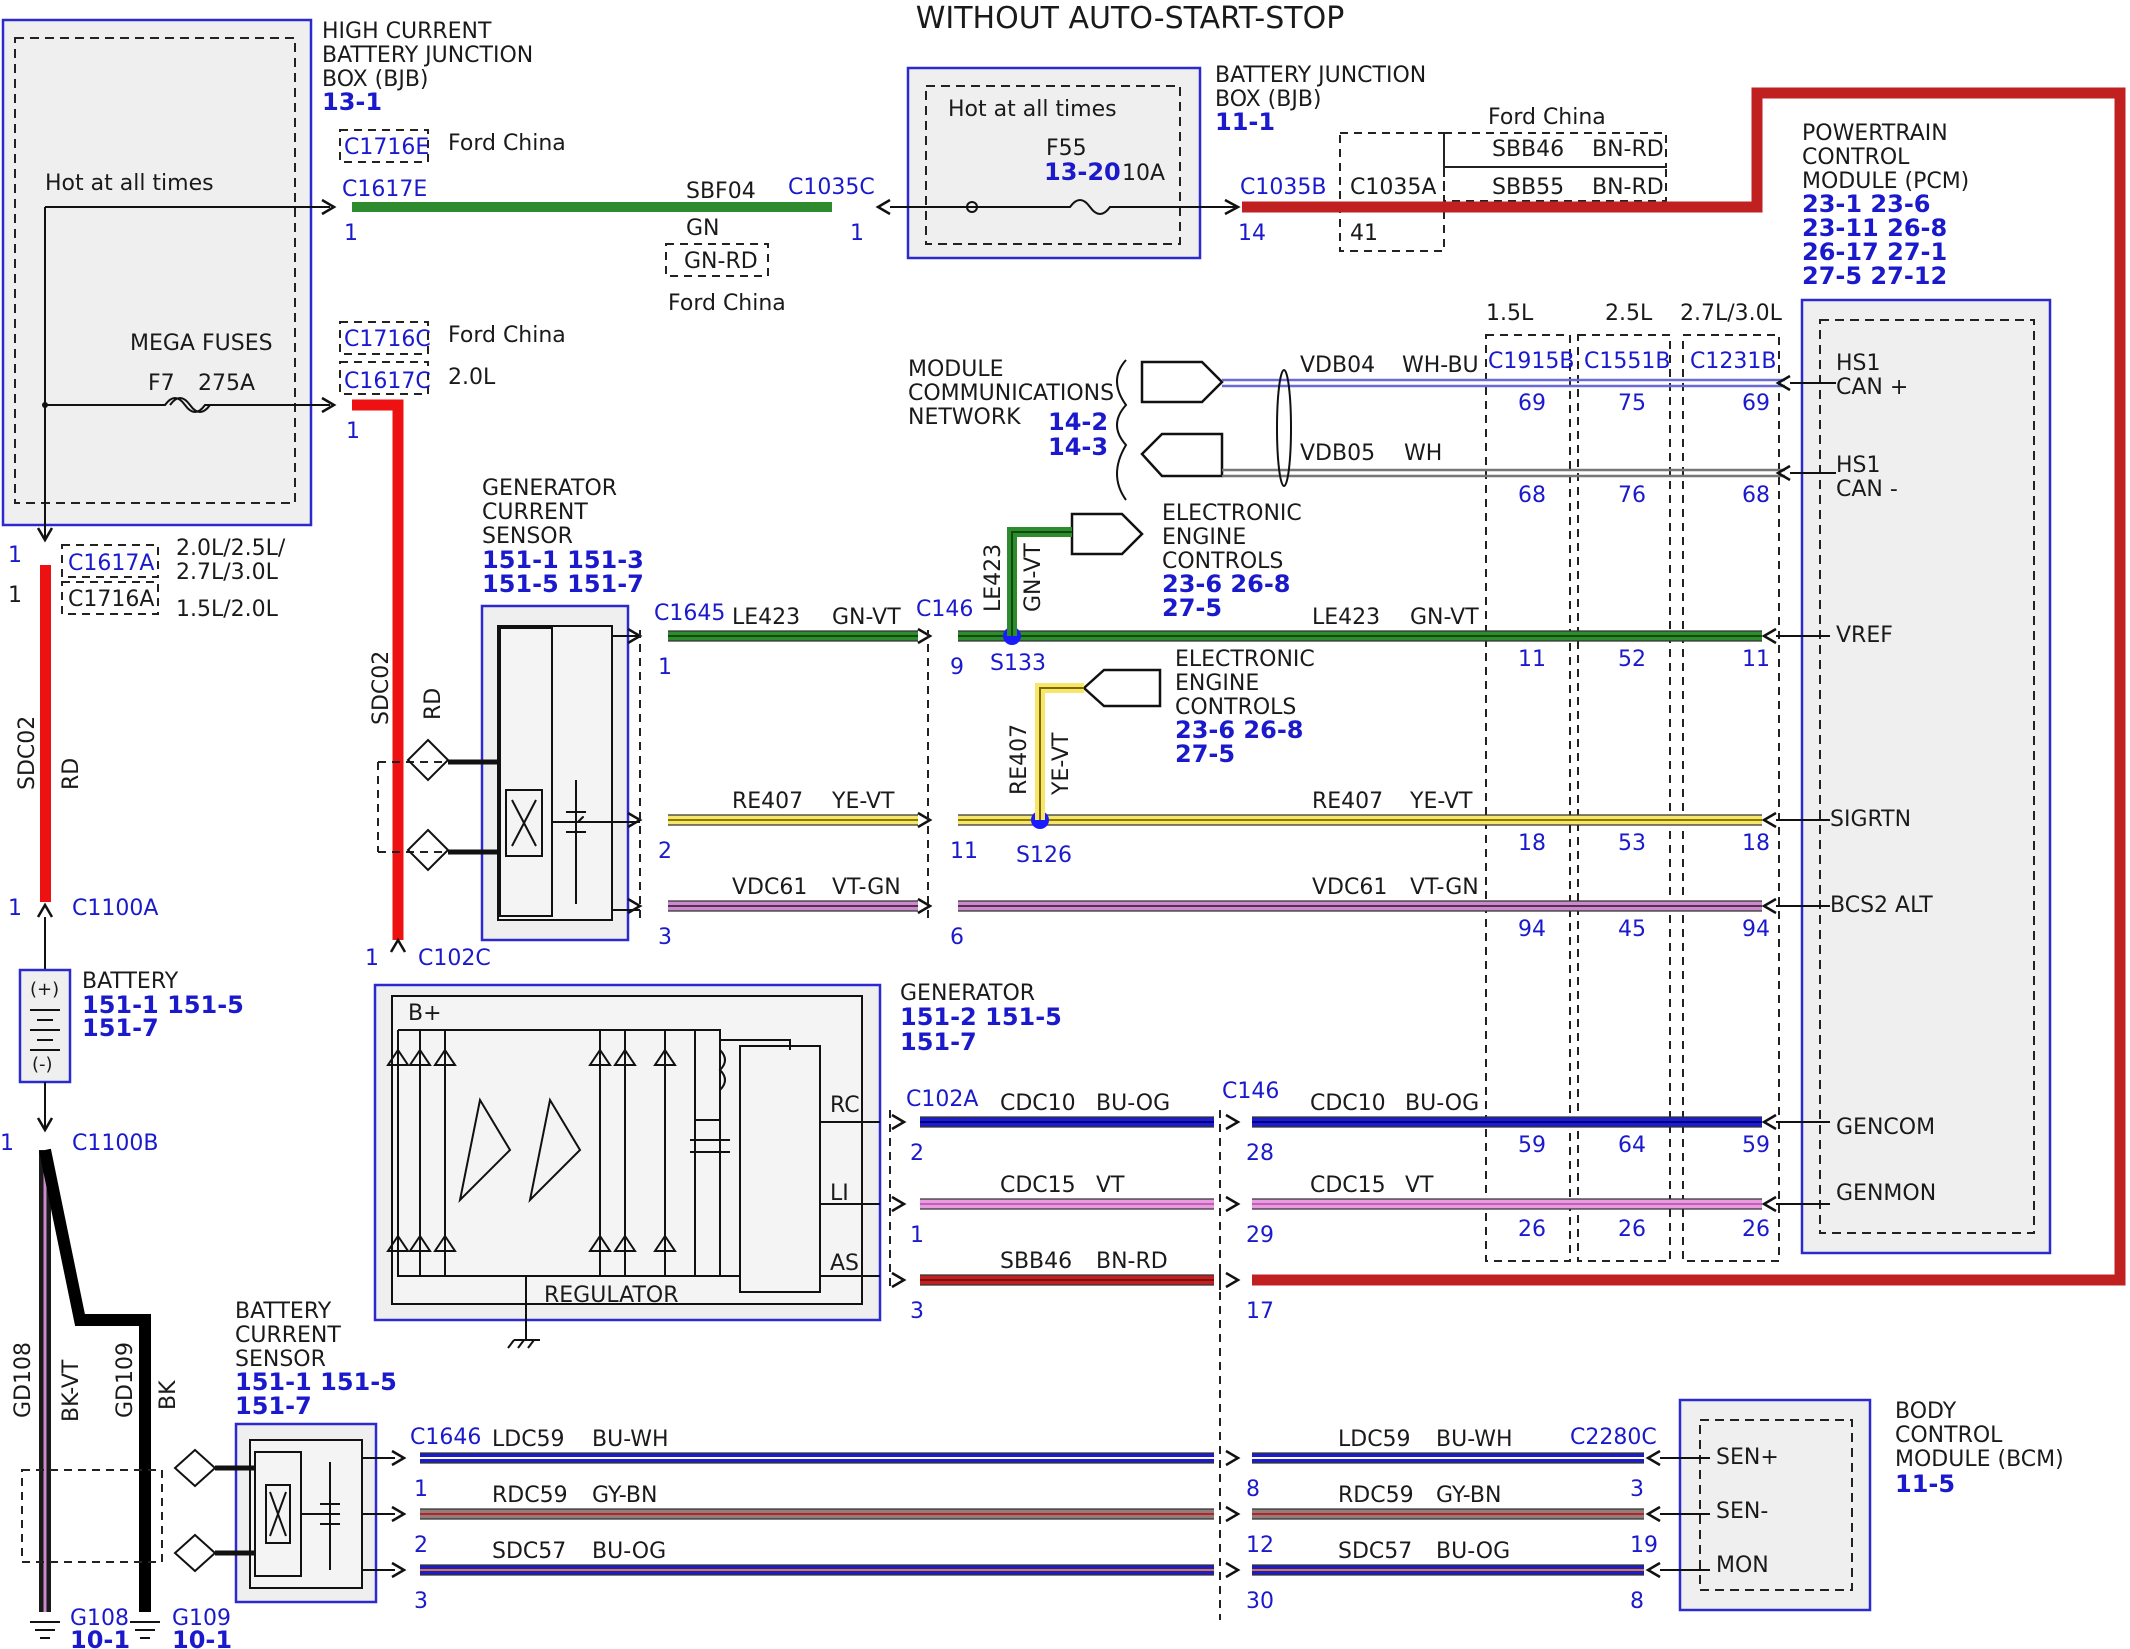  Describe the element at coordinates (15, 555) in the screenshot. I see `svg-text: 1` at that location.